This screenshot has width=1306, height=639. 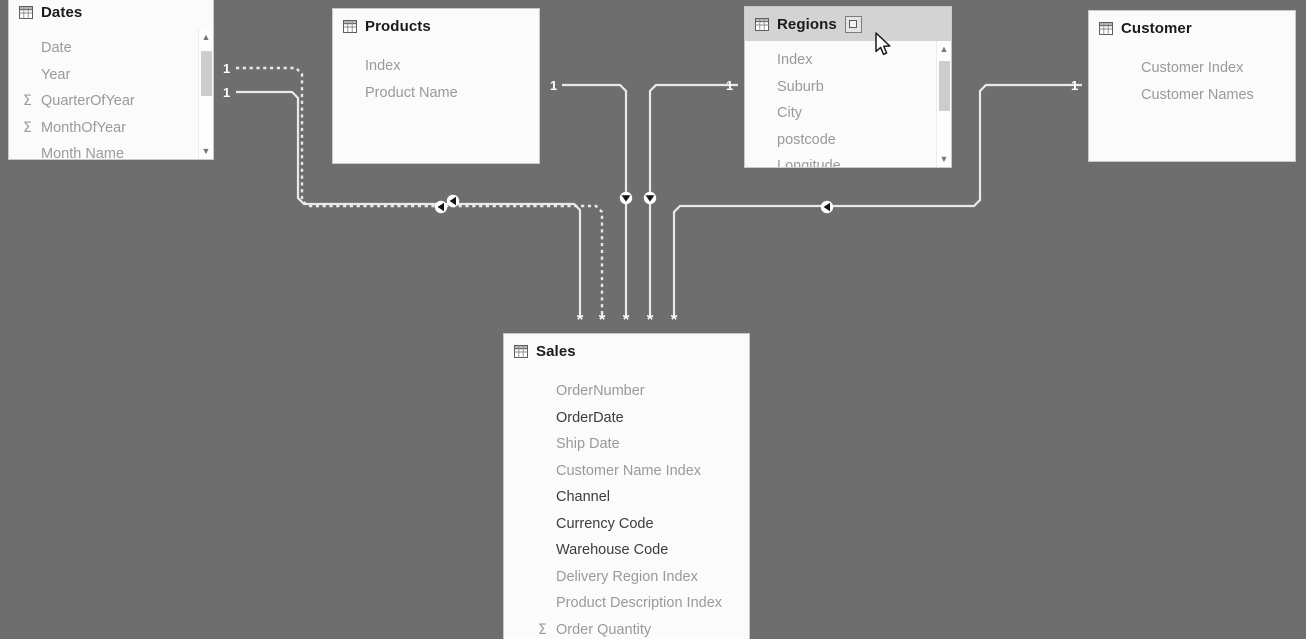 What do you see at coordinates (626, 198) in the screenshot?
I see `filter-arrow-products` at bounding box center [626, 198].